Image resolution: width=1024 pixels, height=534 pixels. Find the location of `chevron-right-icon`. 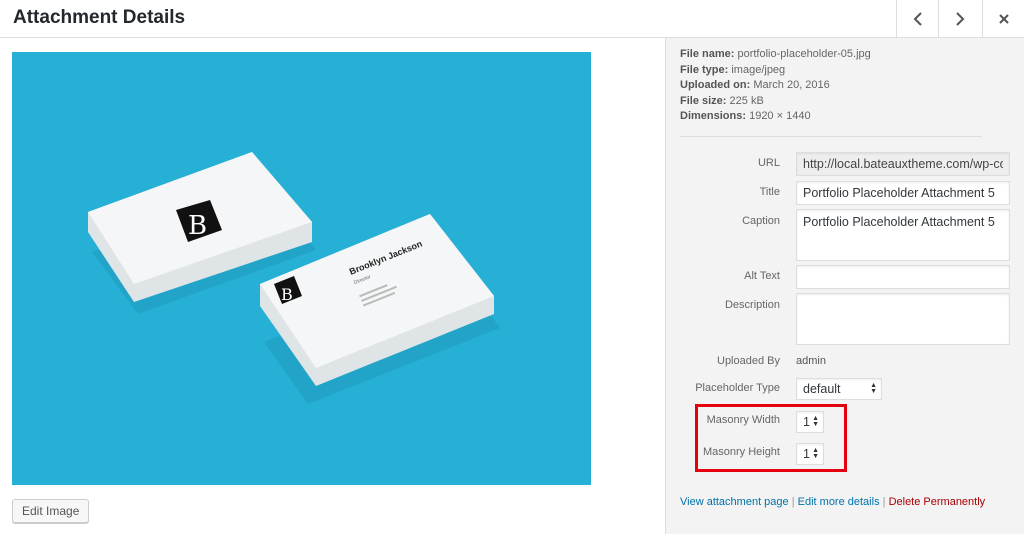

chevron-right-icon is located at coordinates (959, 18).